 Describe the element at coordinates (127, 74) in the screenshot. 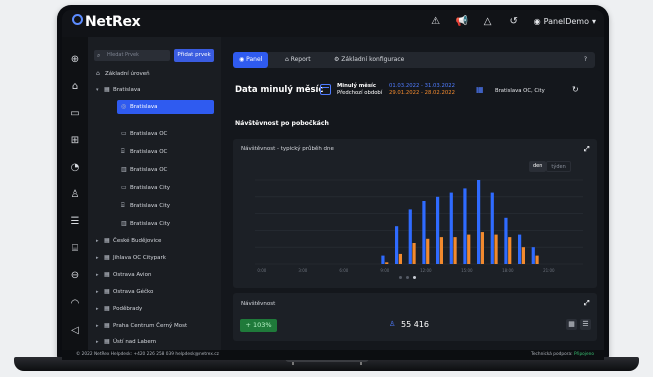

I see `tree-root-label: Základní úroveň` at that location.